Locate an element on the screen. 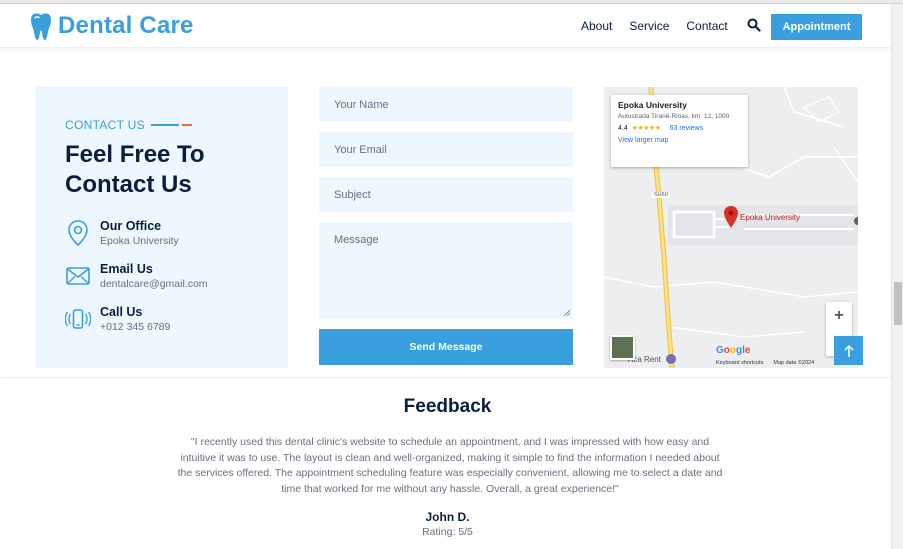 This screenshot has height=549, width=903. map-road-label: SH60 is located at coordinates (661, 195).